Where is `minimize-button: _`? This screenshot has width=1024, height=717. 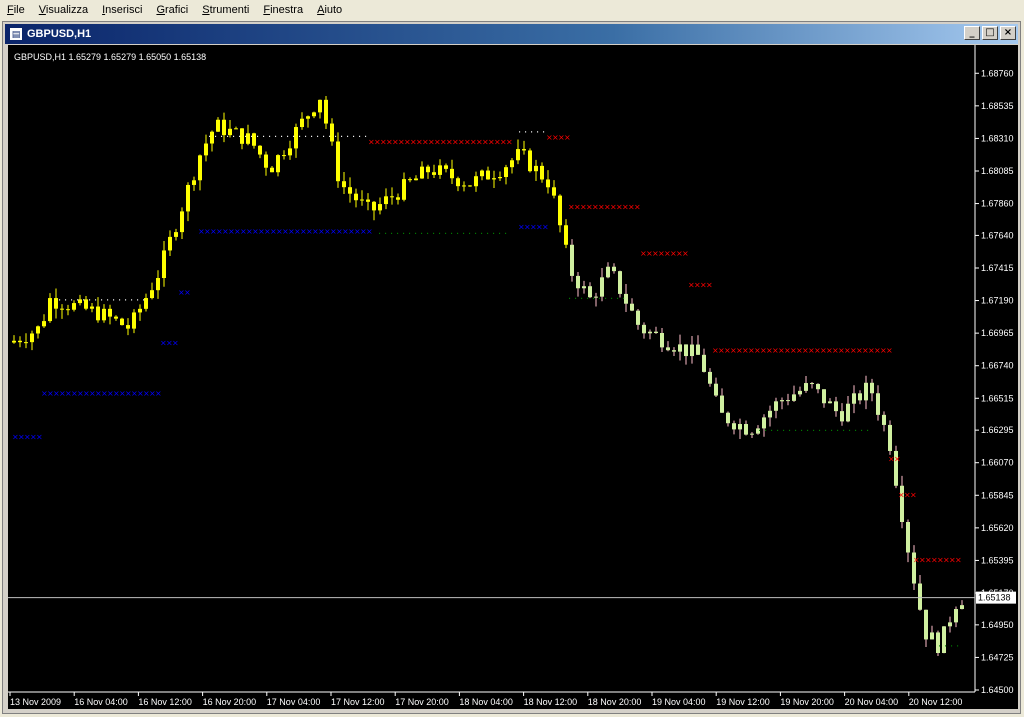 minimize-button: _ is located at coordinates (972, 33).